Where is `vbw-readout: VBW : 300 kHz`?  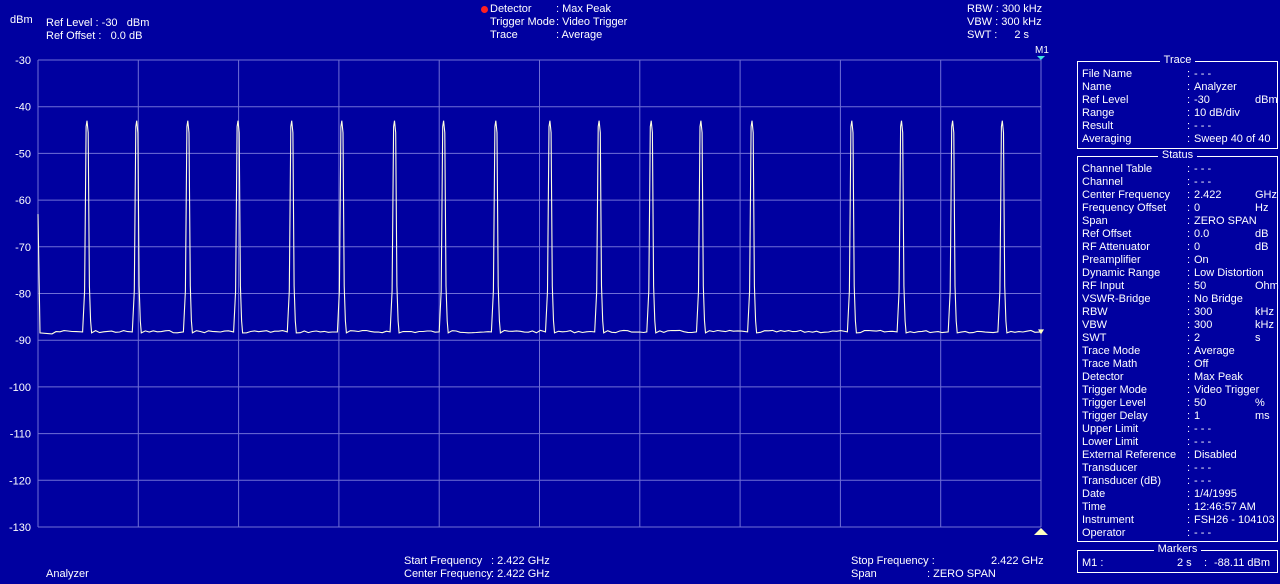
vbw-readout: VBW : 300 kHz is located at coordinates (1004, 22).